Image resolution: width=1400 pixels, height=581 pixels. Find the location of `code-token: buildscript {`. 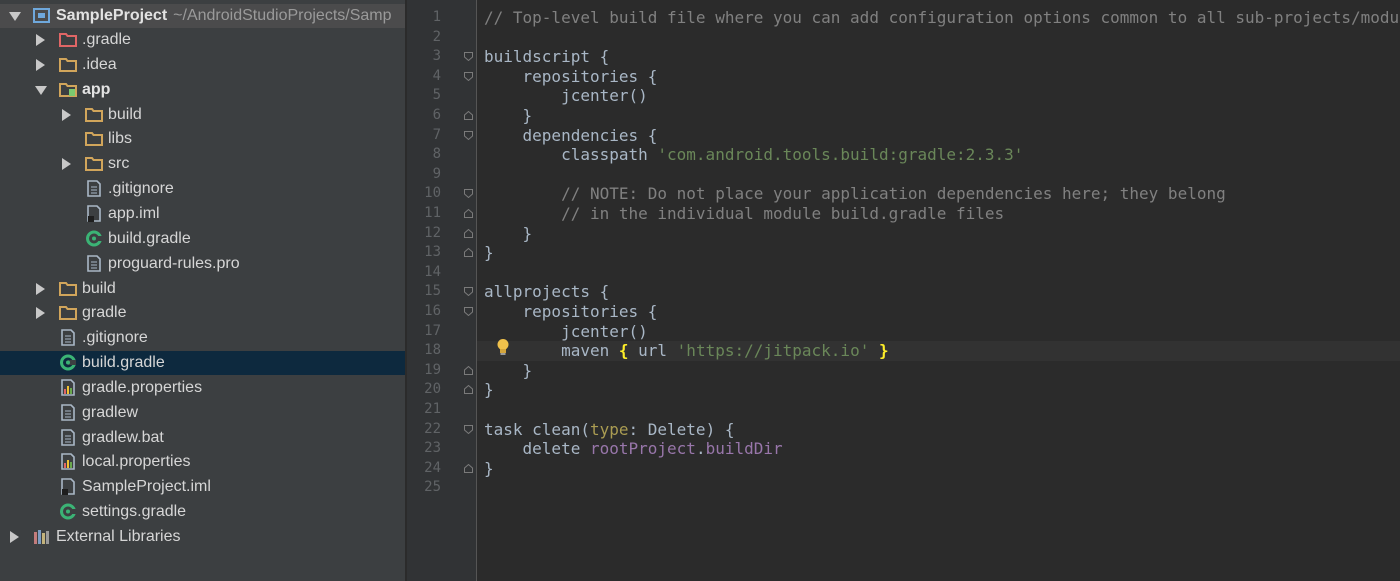

code-token: buildscript { is located at coordinates (547, 57).